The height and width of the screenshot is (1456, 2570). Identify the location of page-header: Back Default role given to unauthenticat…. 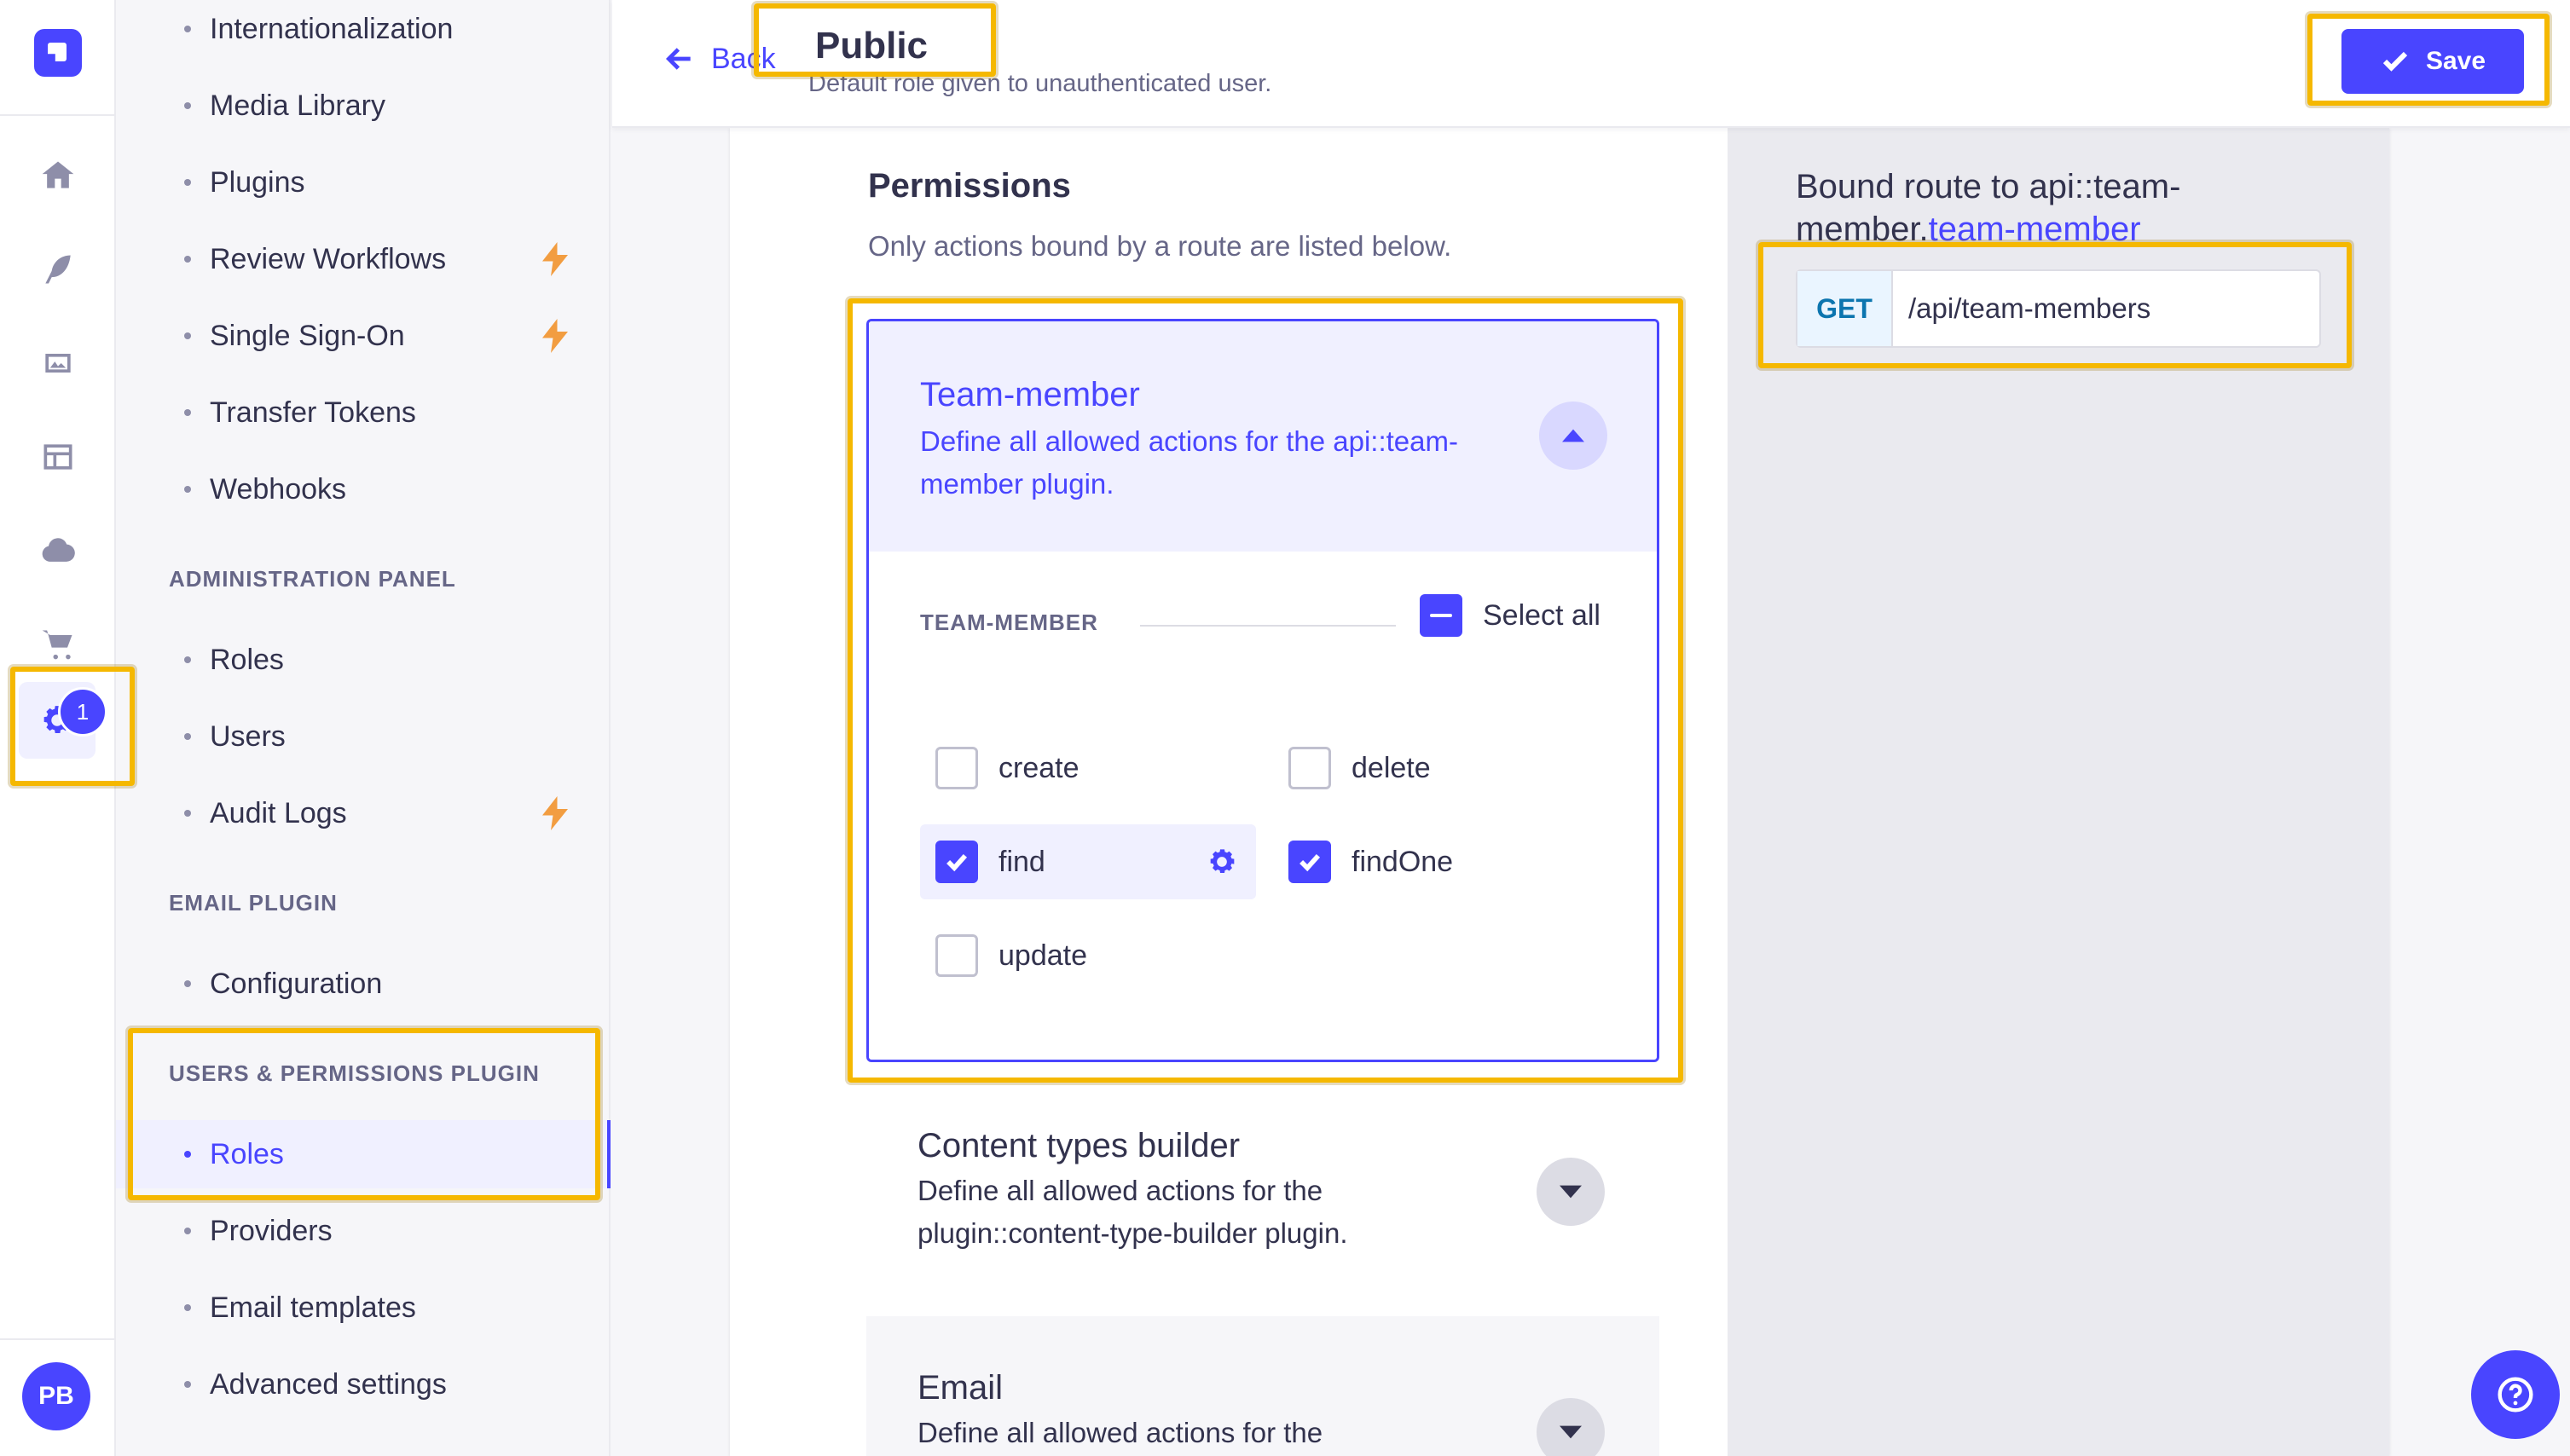
(1591, 64).